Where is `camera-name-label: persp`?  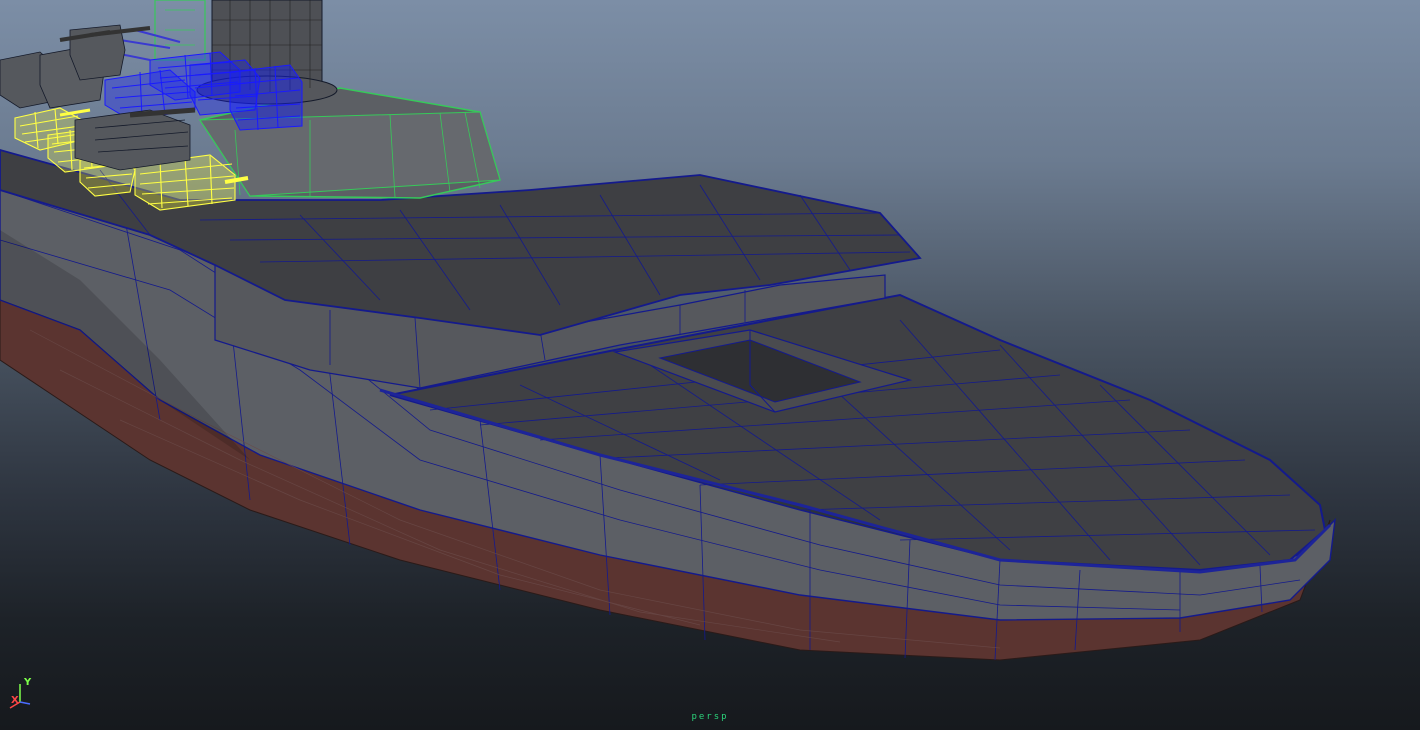
camera-name-label: persp is located at coordinates (710, 717).